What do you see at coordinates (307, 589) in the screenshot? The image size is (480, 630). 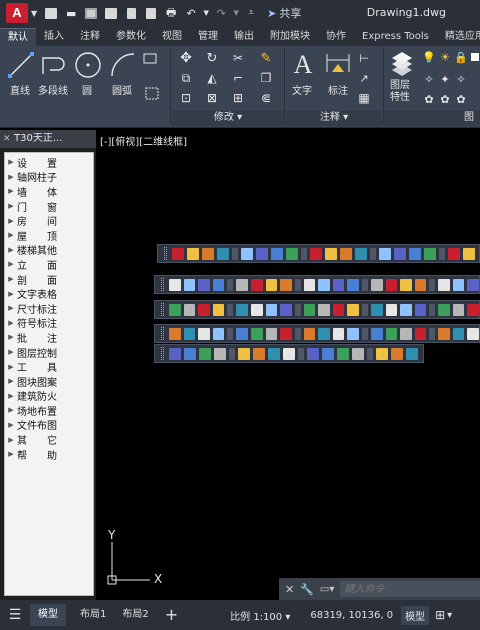 I see `customize-wrench-icon: 🔧` at bounding box center [307, 589].